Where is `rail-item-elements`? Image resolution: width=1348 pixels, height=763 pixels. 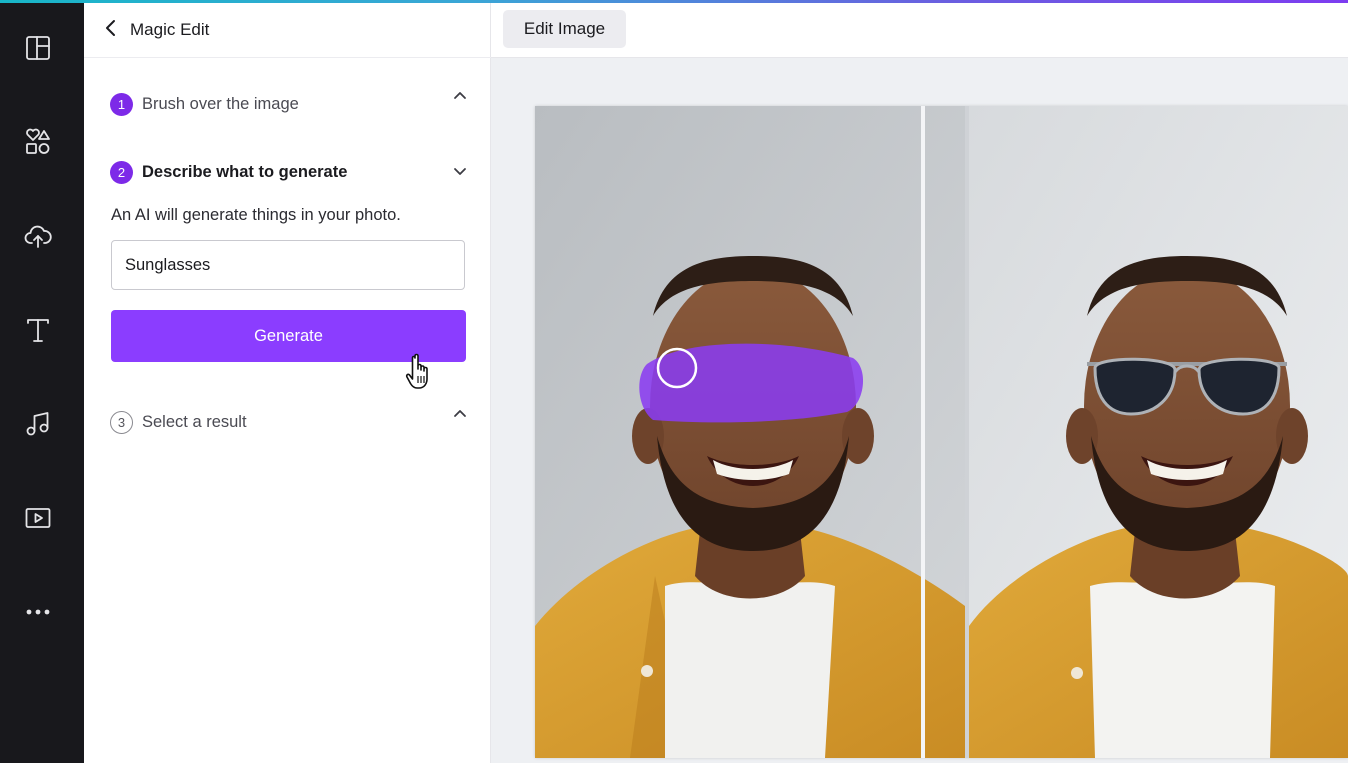 rail-item-elements is located at coordinates (38, 144).